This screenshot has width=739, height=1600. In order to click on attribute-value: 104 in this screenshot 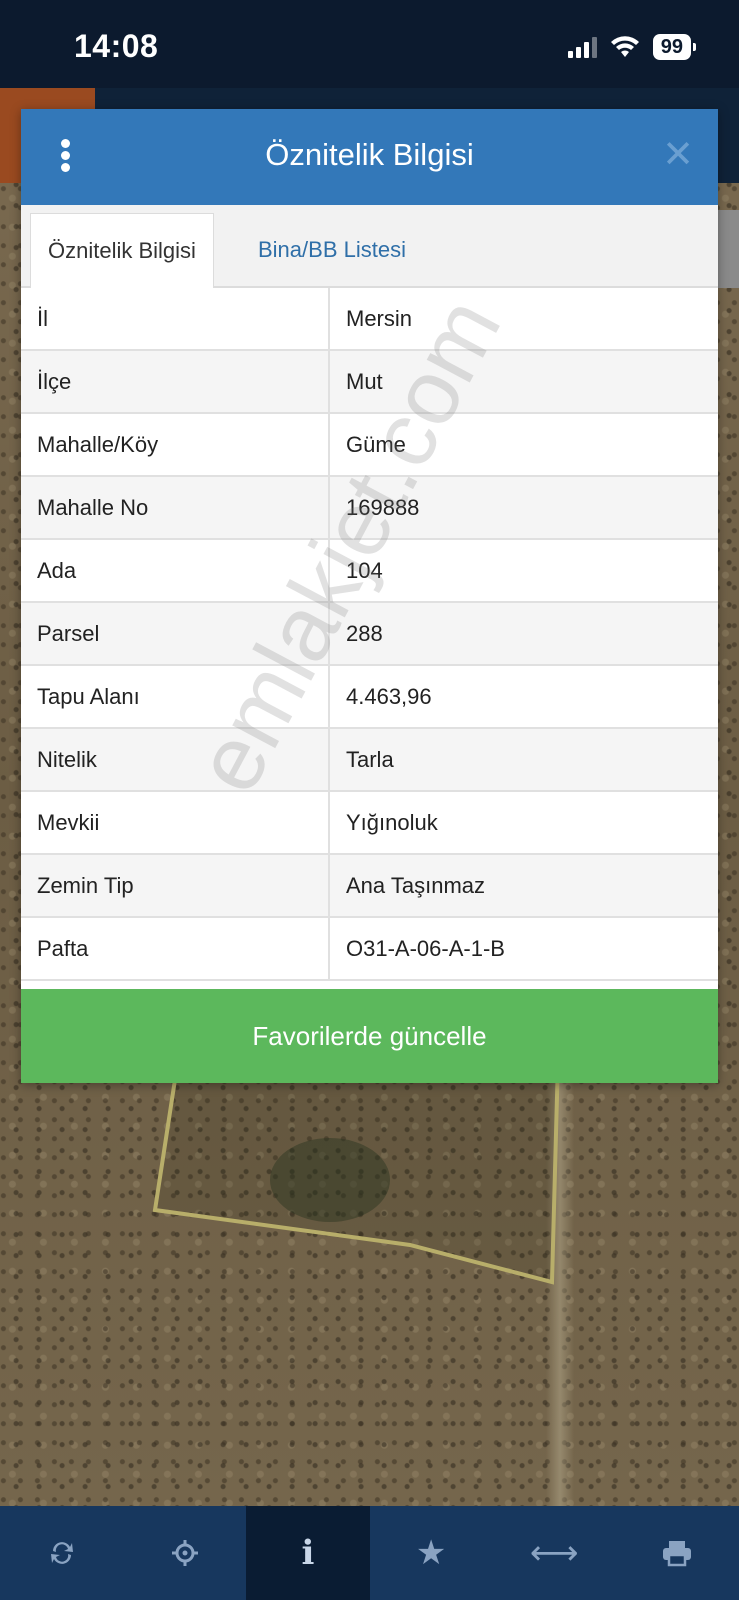, I will do `click(523, 571)`.